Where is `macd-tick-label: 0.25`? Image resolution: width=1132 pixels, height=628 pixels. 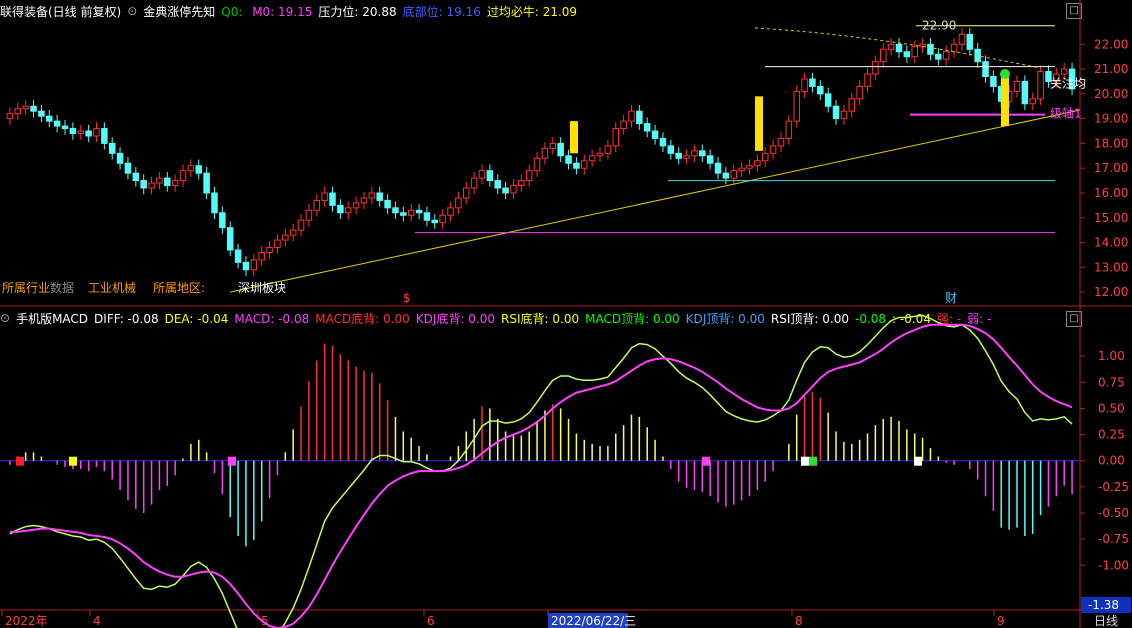 macd-tick-label: 0.25 is located at coordinates (1111, 435).